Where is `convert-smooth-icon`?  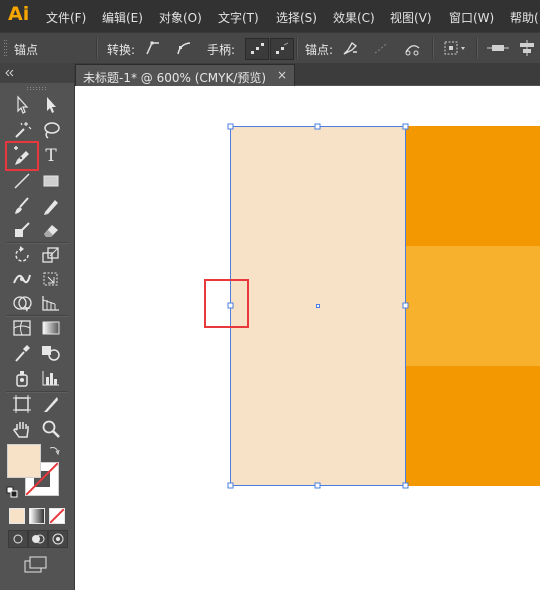 convert-smooth-icon is located at coordinates (184, 48).